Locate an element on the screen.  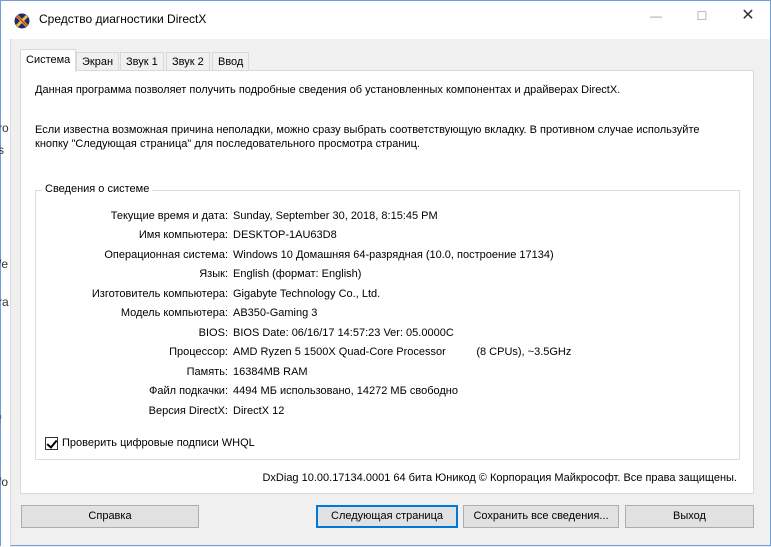
minimize-button: — is located at coordinates (656, 16).